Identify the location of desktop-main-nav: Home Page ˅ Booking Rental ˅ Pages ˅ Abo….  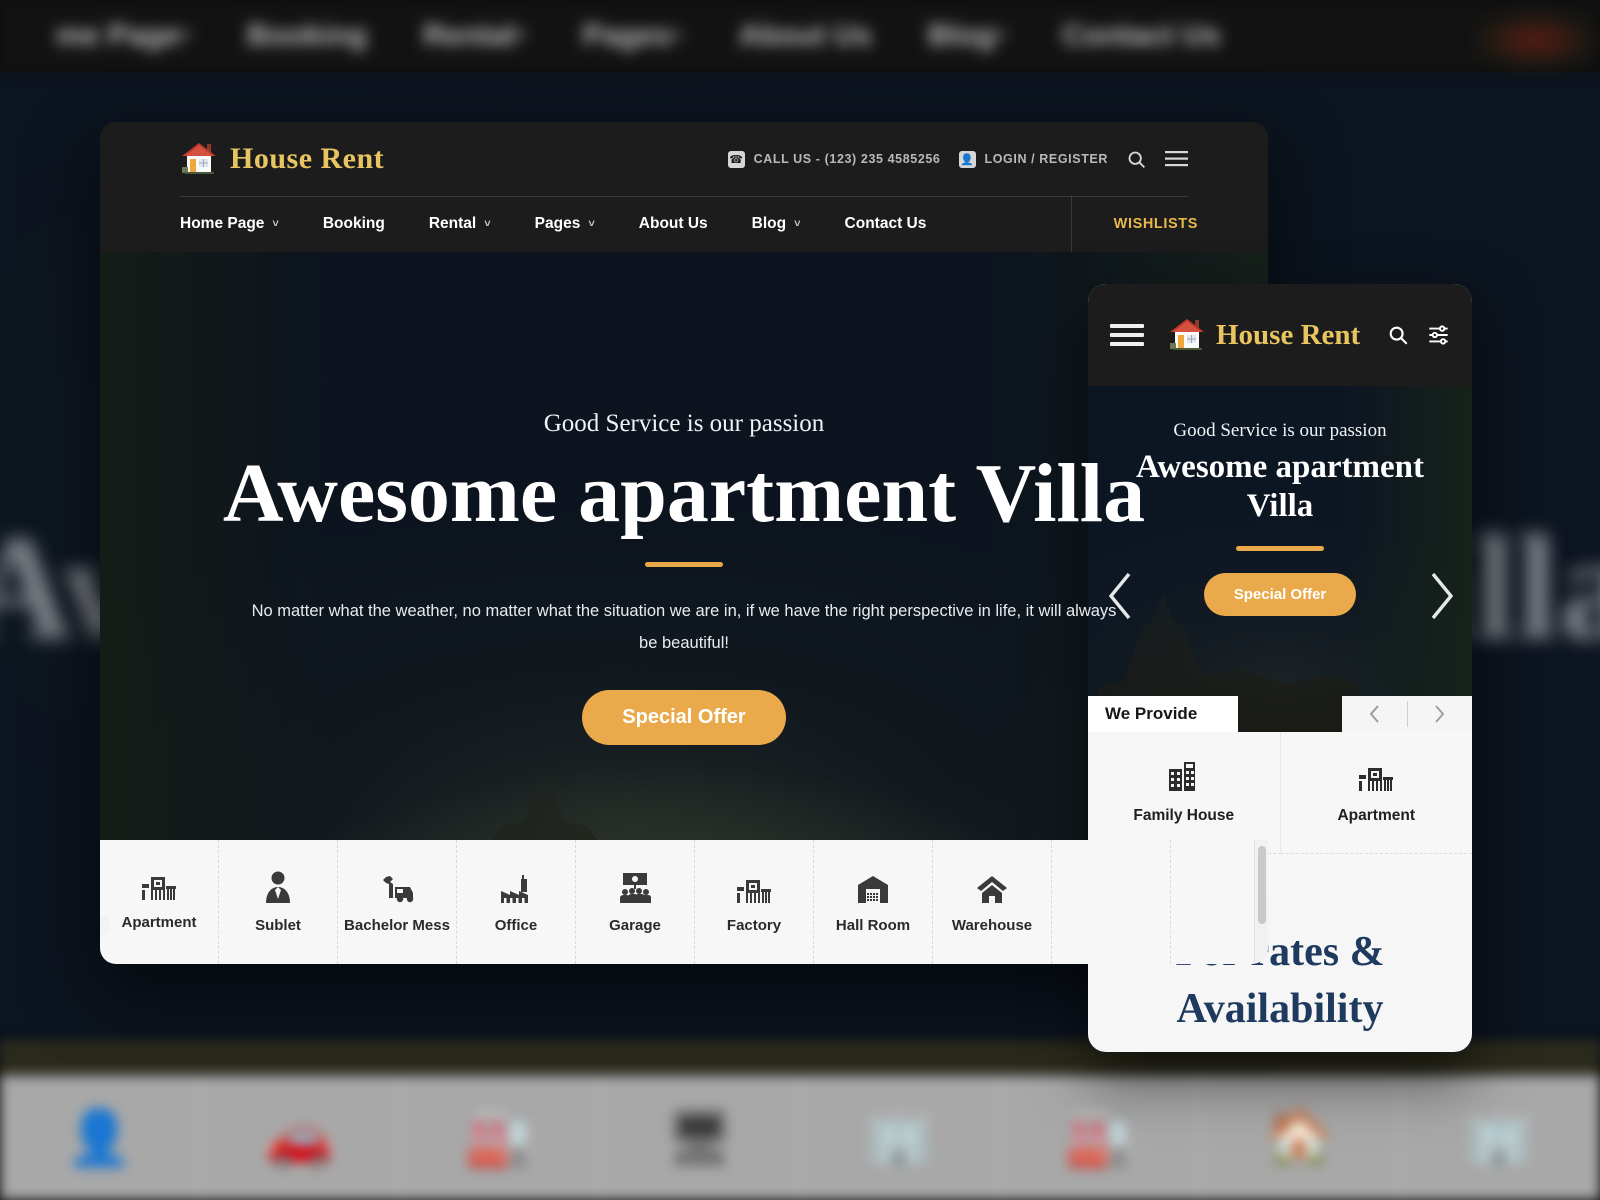
(684, 224).